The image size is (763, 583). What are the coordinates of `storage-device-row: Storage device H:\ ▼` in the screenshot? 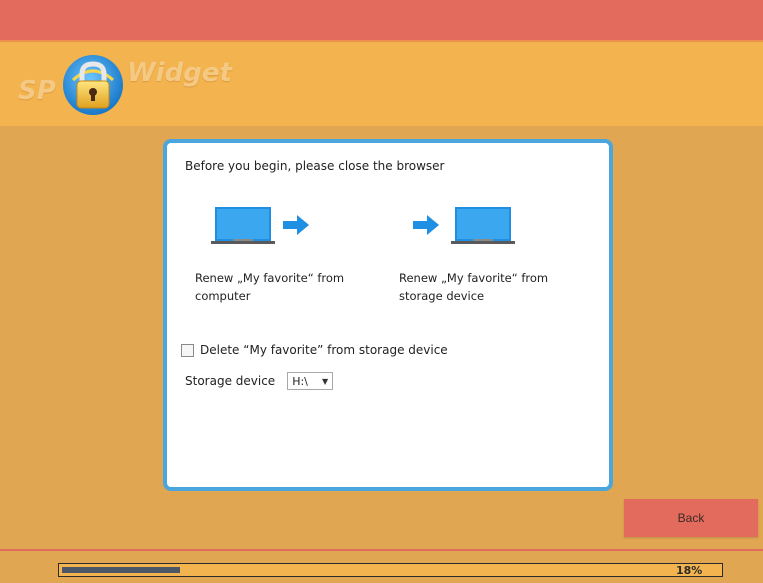 It's located at (259, 381).